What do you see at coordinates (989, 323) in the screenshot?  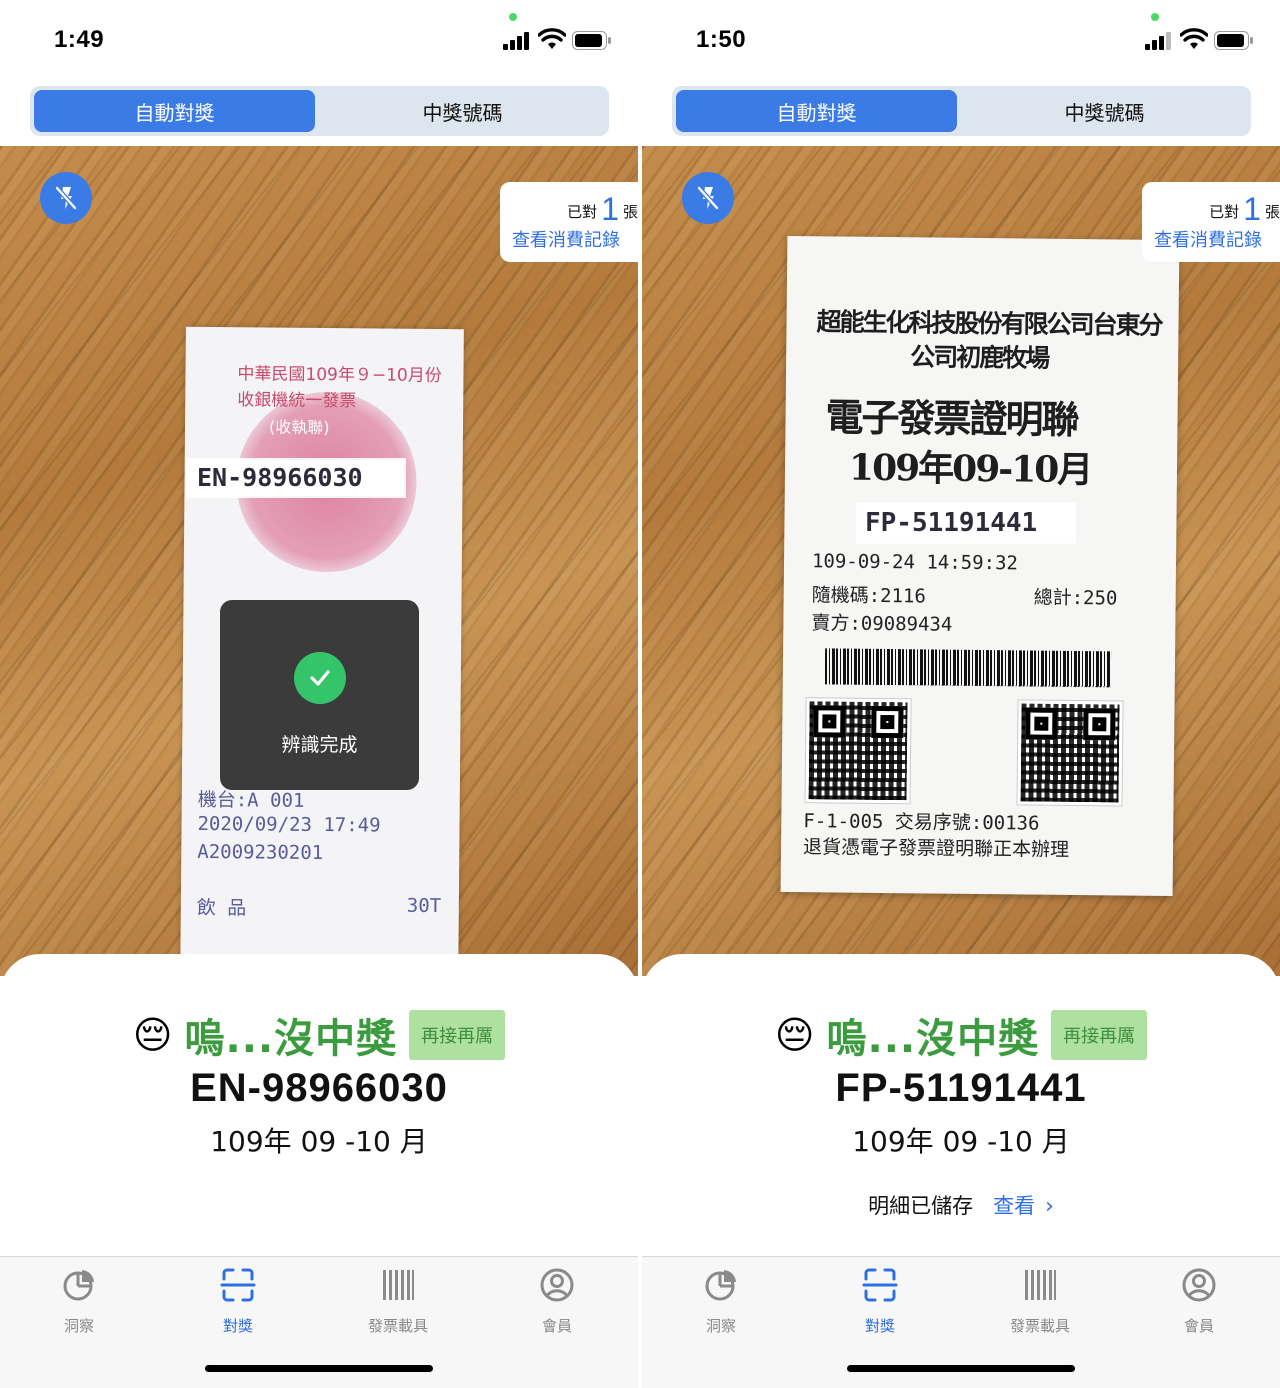 I see `receipt-company: 超能生化科技股份有限公司台東分` at bounding box center [989, 323].